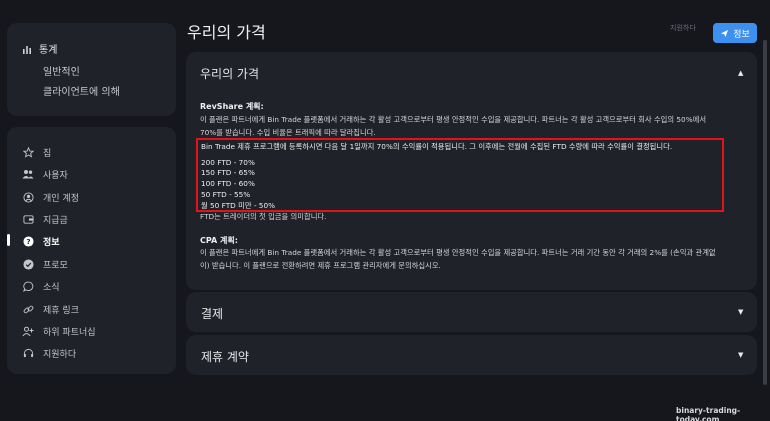  I want to click on active-indicator, so click(8, 240).